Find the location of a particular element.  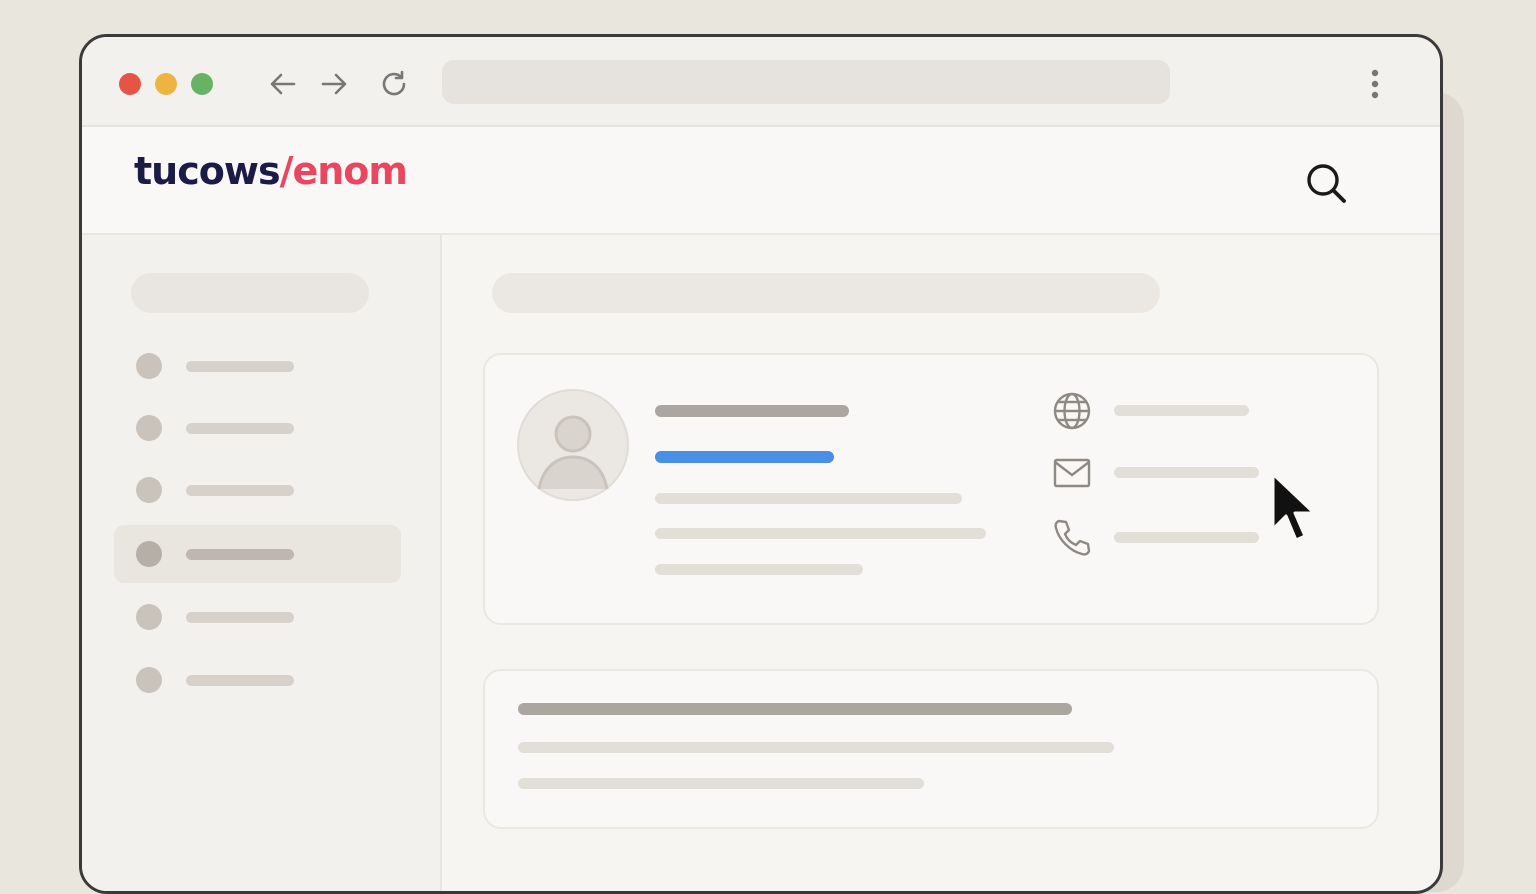

globe-icon is located at coordinates (1072, 411).